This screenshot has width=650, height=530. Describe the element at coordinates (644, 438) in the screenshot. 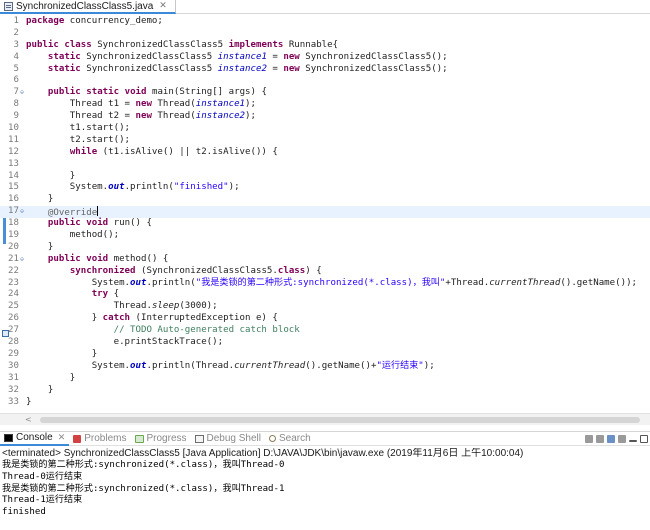

I see `maximize-icon` at that location.